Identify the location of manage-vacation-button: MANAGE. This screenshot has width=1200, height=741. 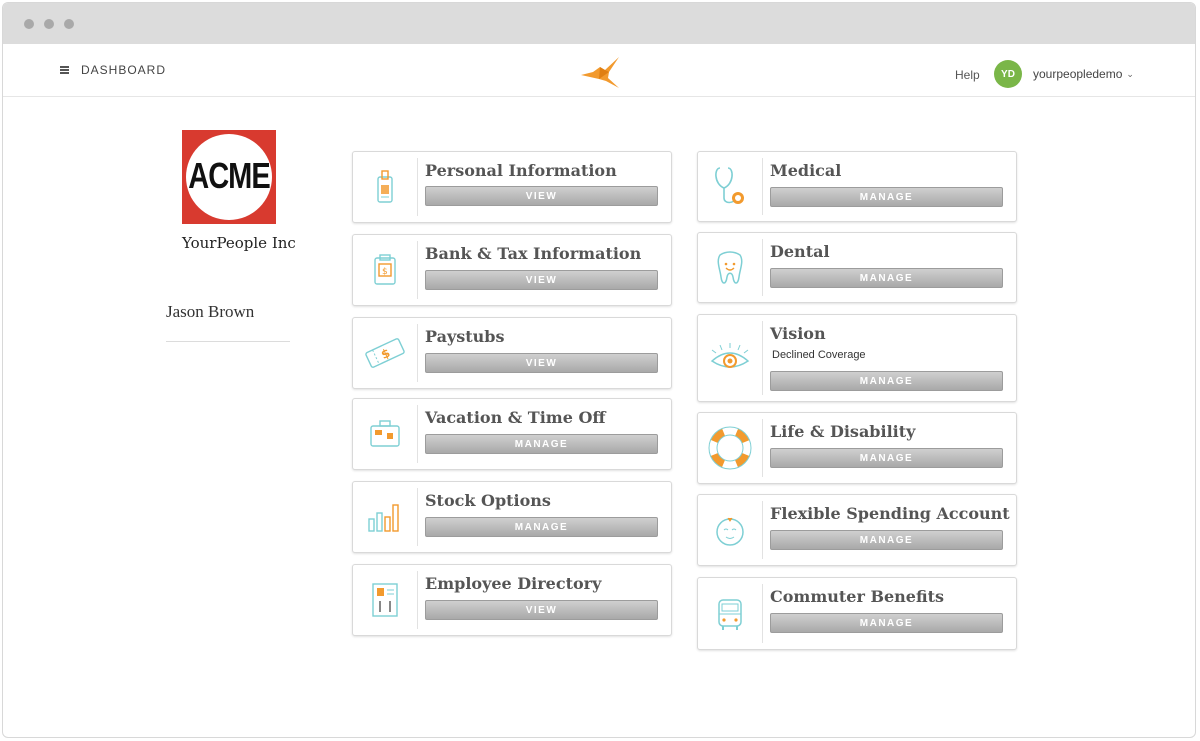
(541, 444).